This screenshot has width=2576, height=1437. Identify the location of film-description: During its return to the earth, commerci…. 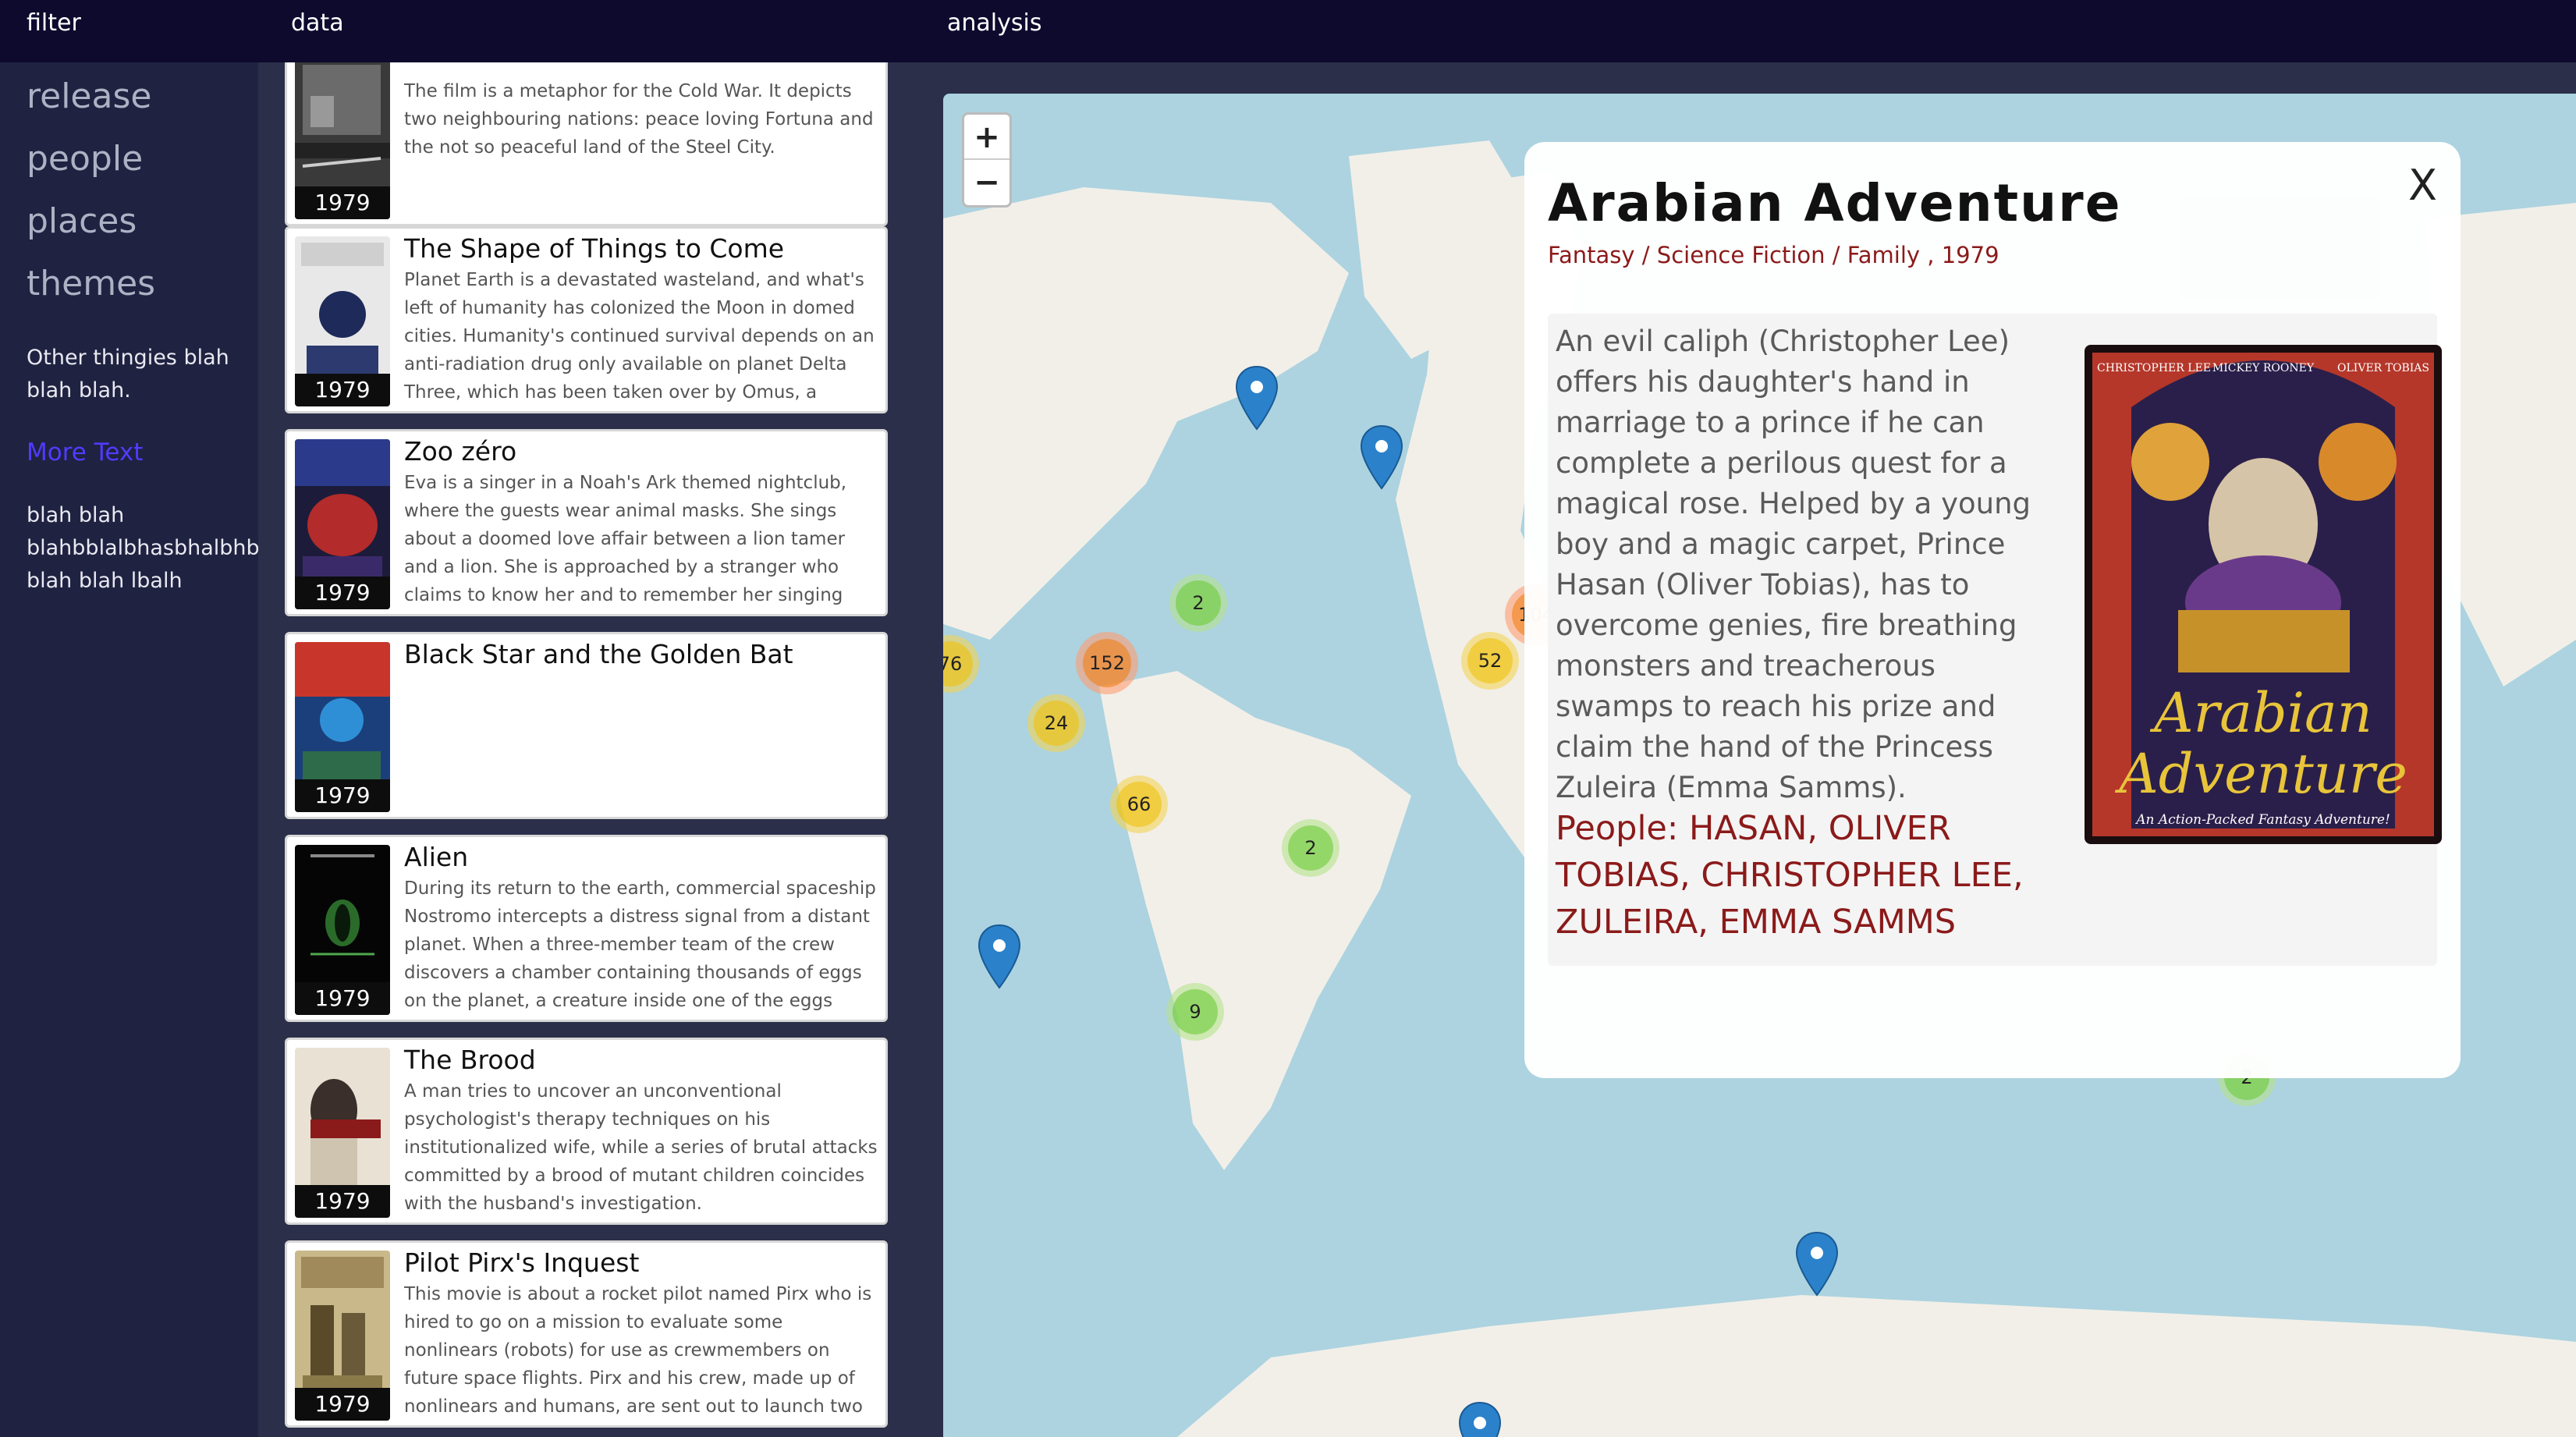
(640, 944).